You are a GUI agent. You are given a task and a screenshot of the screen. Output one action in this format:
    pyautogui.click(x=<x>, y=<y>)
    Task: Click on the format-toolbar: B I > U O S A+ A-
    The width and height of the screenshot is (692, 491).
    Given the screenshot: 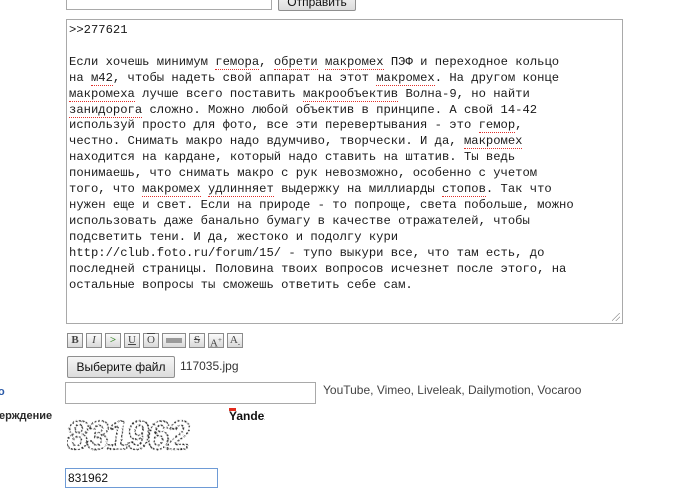 What is the action you would take?
    pyautogui.click(x=155, y=341)
    